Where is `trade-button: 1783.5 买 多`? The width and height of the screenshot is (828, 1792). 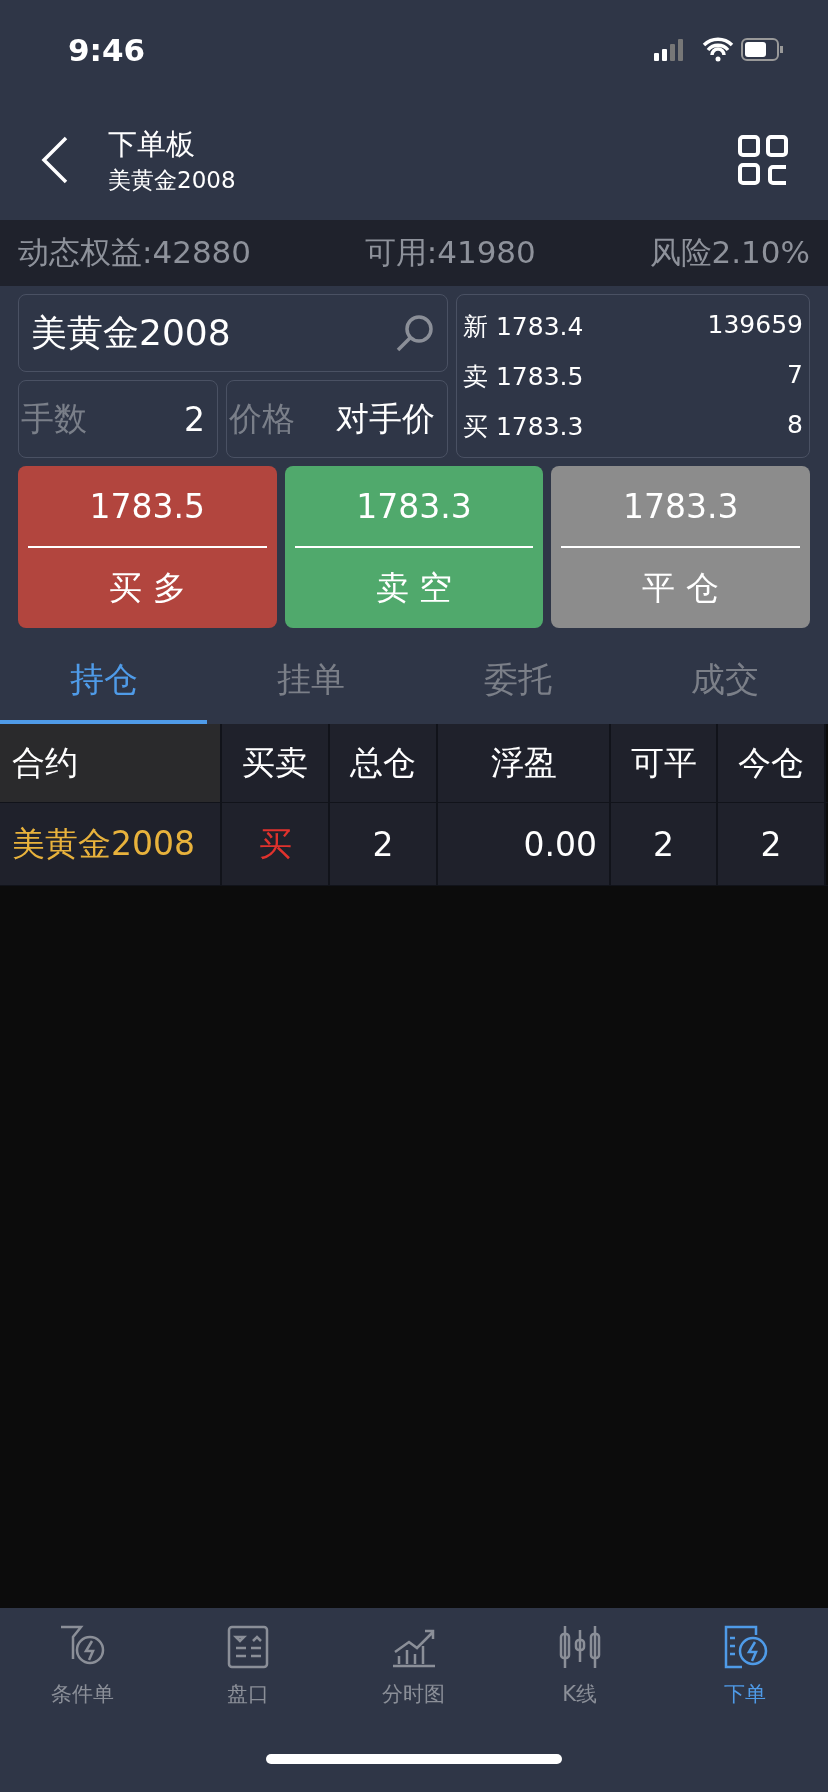 trade-button: 1783.5 买 多 is located at coordinates (147, 547).